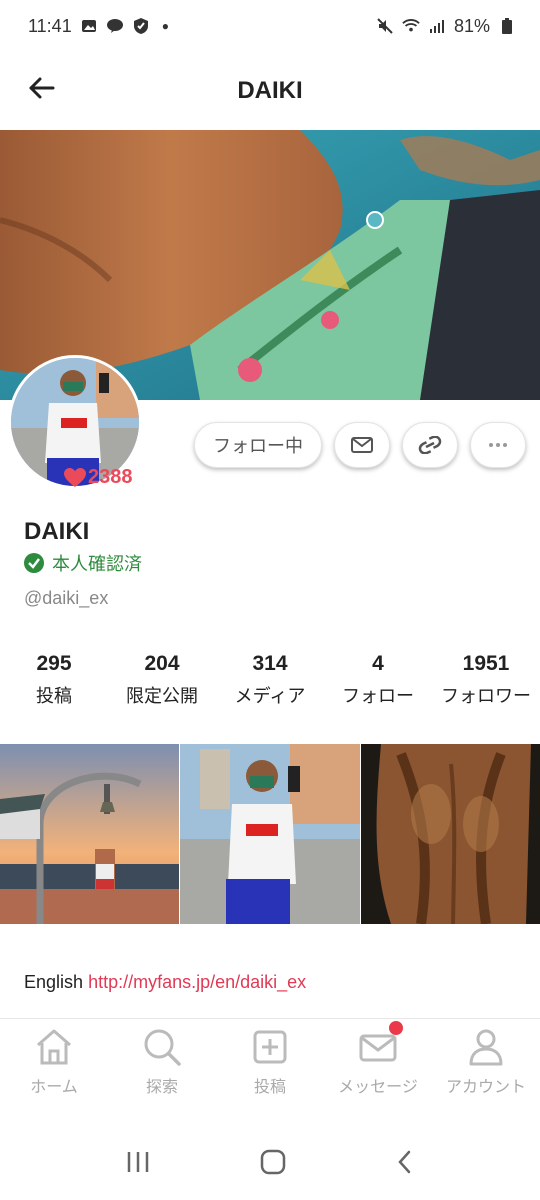  What do you see at coordinates (486, 1068) in the screenshot?
I see `nav-account: アカウント` at bounding box center [486, 1068].